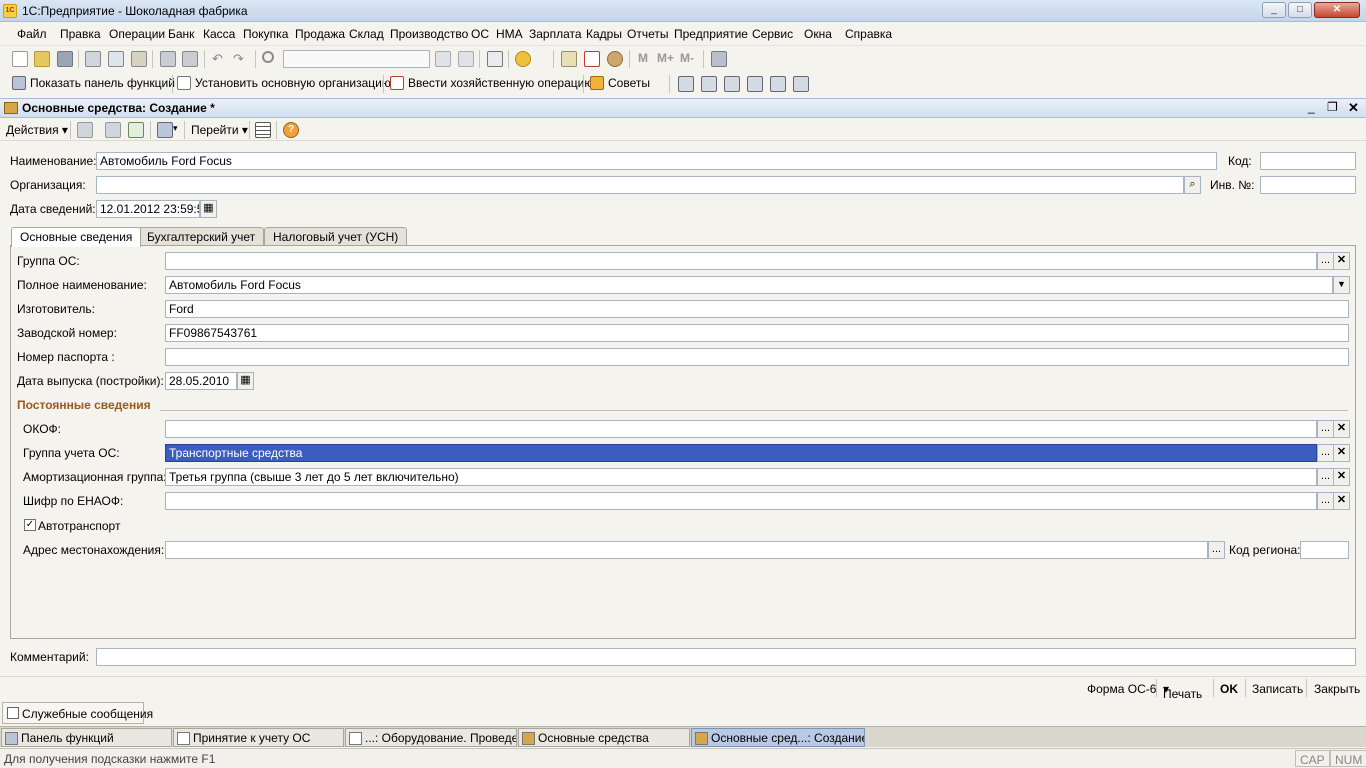  What do you see at coordinates (480, 34) in the screenshot?
I see `menu-os: ОС` at bounding box center [480, 34].